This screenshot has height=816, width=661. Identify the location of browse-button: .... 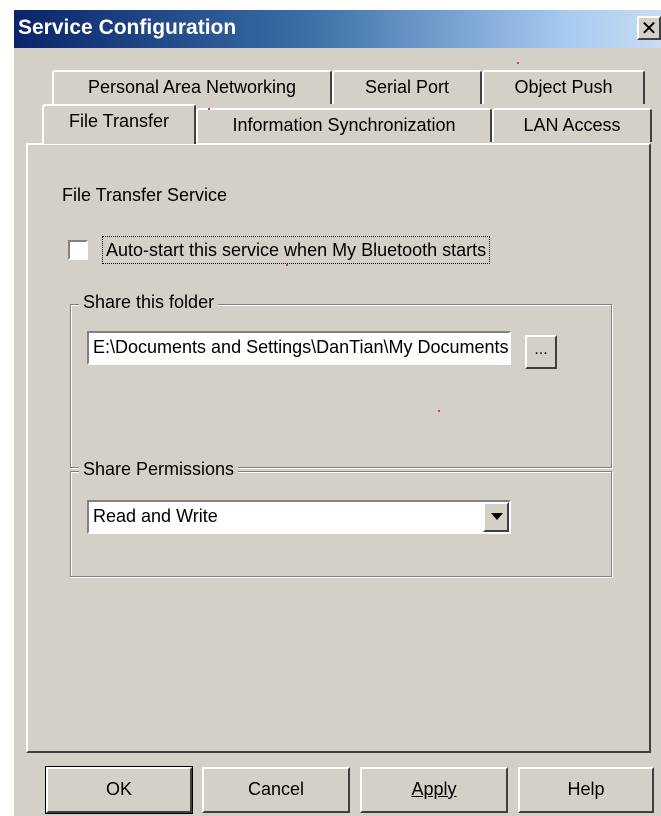
(541, 352).